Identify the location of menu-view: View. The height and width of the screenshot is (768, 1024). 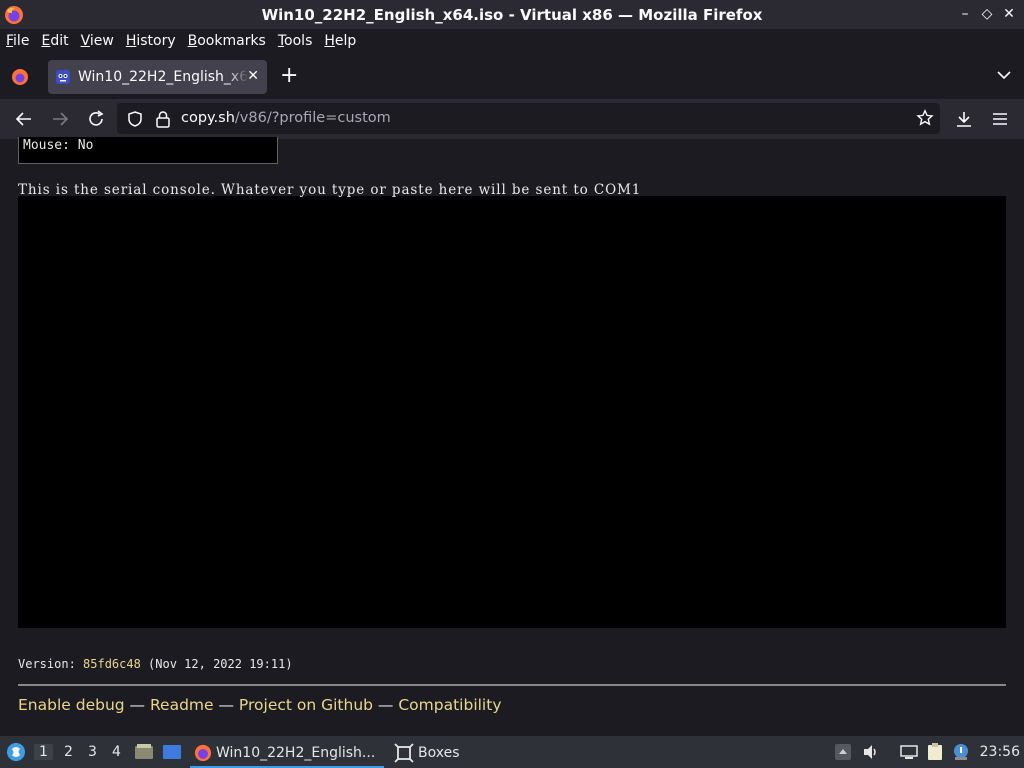
(97, 41).